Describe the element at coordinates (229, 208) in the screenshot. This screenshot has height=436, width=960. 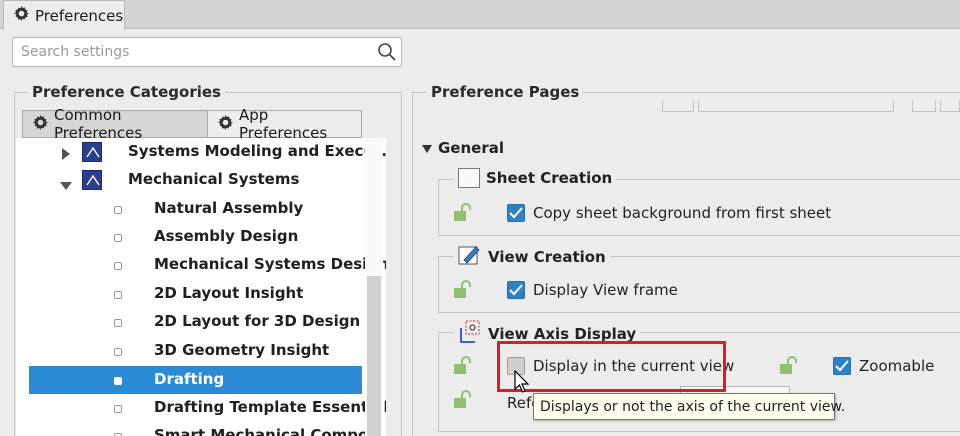
I see `tree-item-label: Natural Assembly` at that location.